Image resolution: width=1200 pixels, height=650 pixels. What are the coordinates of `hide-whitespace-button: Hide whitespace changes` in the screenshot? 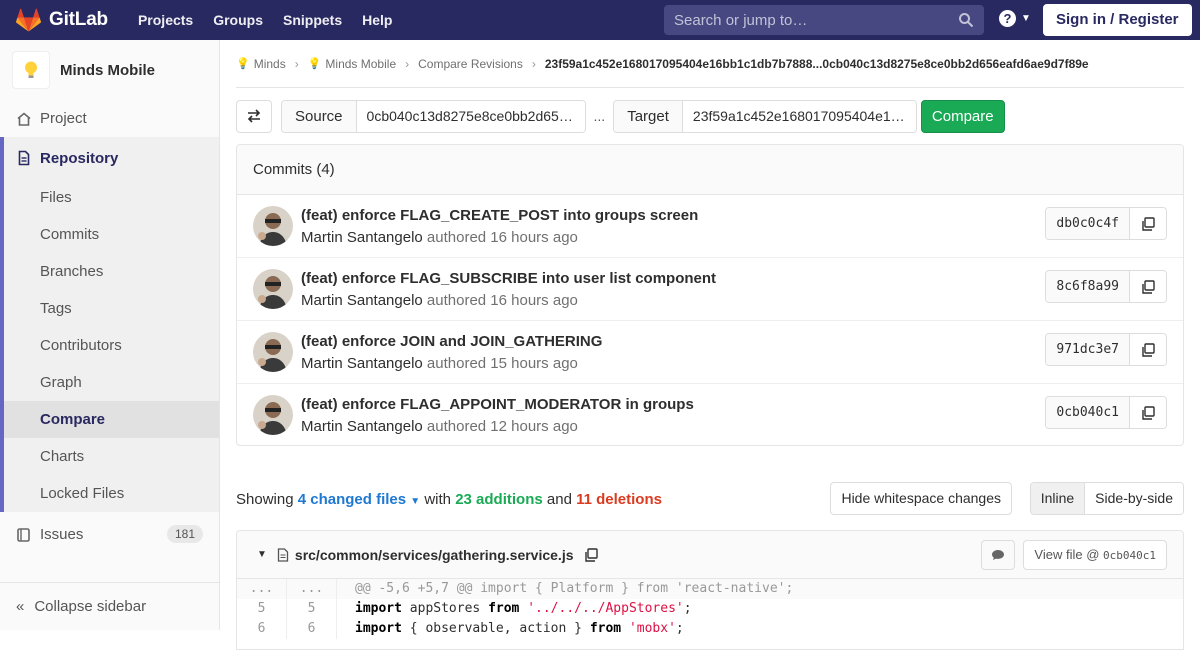 It's located at (921, 498).